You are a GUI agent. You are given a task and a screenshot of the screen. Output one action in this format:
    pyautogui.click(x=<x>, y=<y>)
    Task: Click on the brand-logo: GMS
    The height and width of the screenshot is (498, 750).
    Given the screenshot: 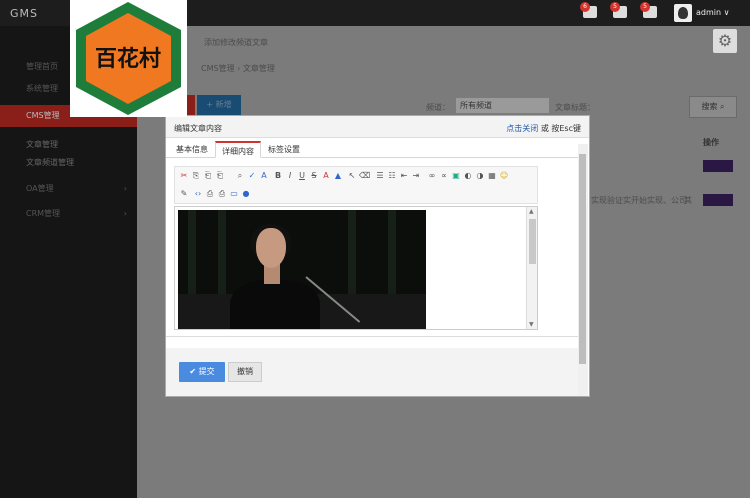 What is the action you would take?
    pyautogui.click(x=24, y=13)
    